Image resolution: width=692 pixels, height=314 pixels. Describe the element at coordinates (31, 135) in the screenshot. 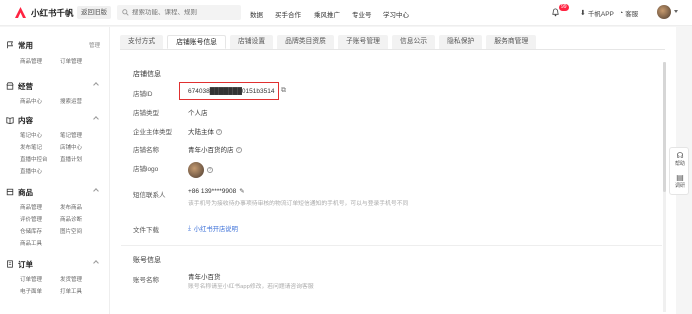

I see `sidebar-item: 笔记中心` at that location.